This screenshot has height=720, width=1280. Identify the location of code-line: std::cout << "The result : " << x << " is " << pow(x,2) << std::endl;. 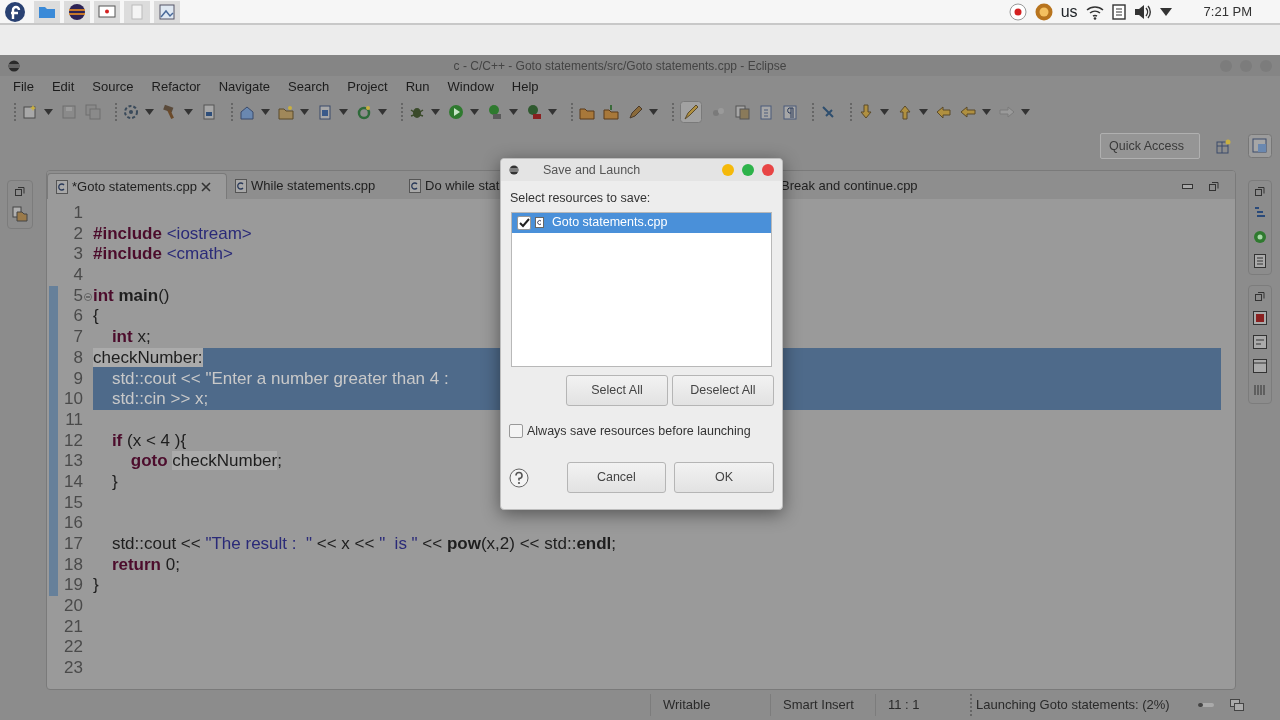
(363, 544).